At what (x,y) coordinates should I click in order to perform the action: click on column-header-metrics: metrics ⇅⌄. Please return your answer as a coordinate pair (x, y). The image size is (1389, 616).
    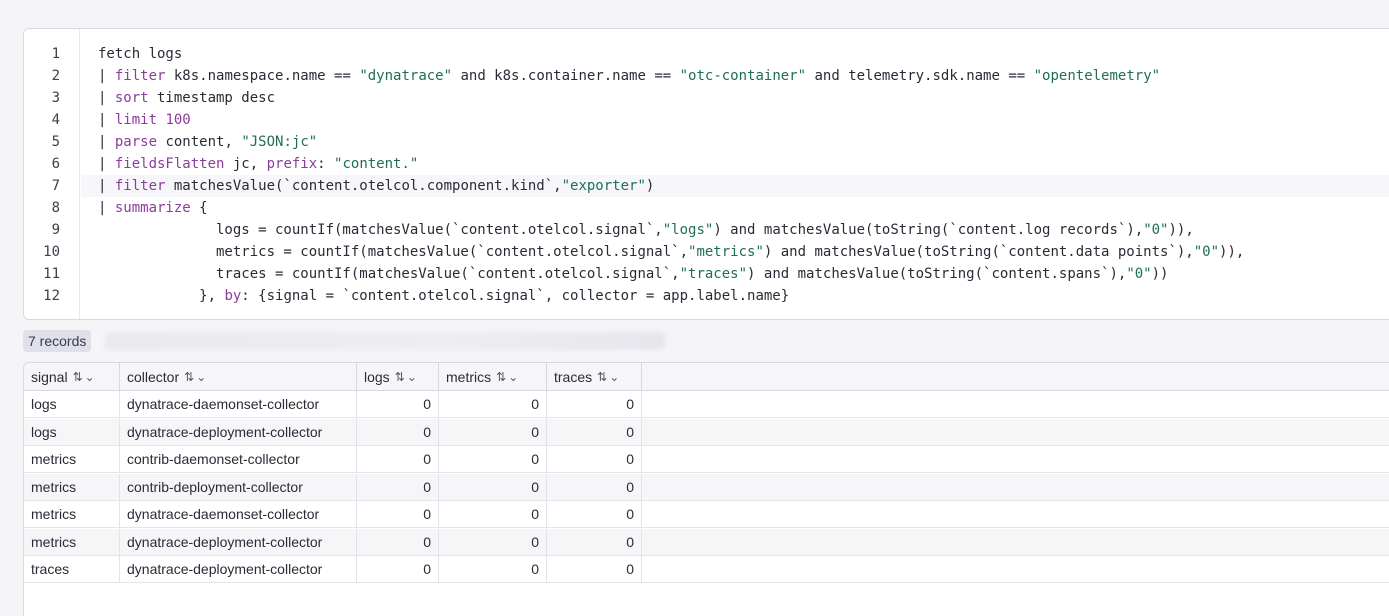
    Looking at the image, I should click on (493, 377).